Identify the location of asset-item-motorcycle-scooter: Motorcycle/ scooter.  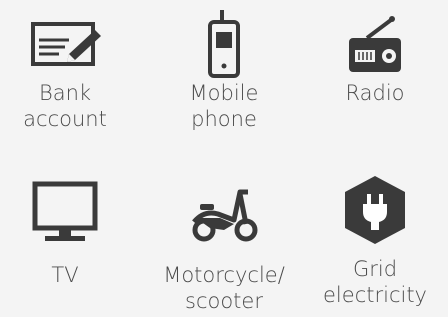
(224, 246).